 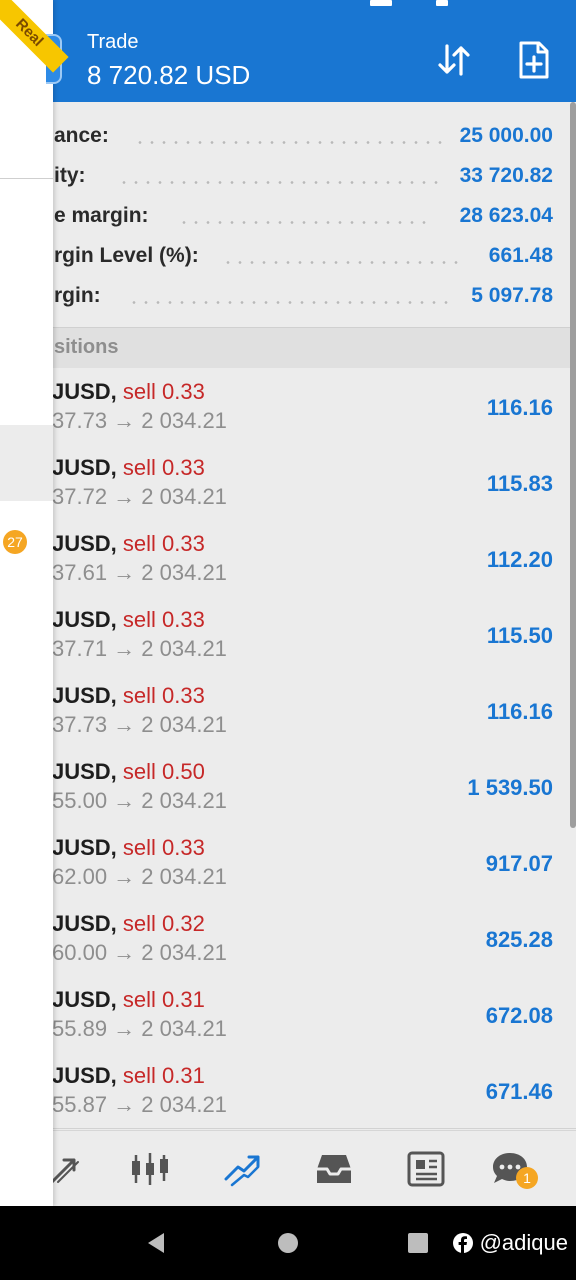 I want to click on history-inbox-icon, so click(x=334, y=1169).